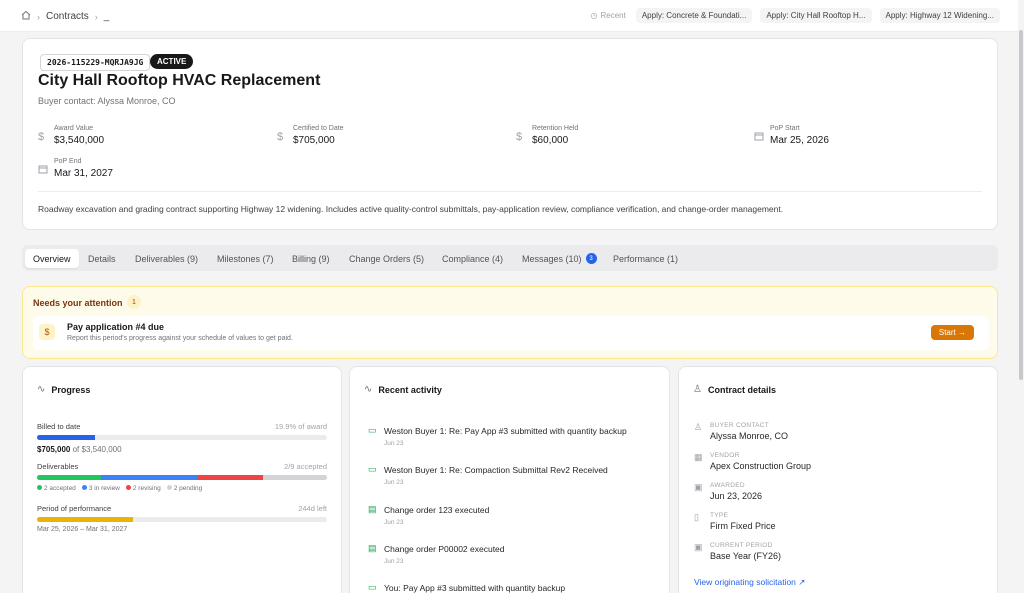  Describe the element at coordinates (78, 303) in the screenshot. I see `attention-title: Needs your attention` at that location.